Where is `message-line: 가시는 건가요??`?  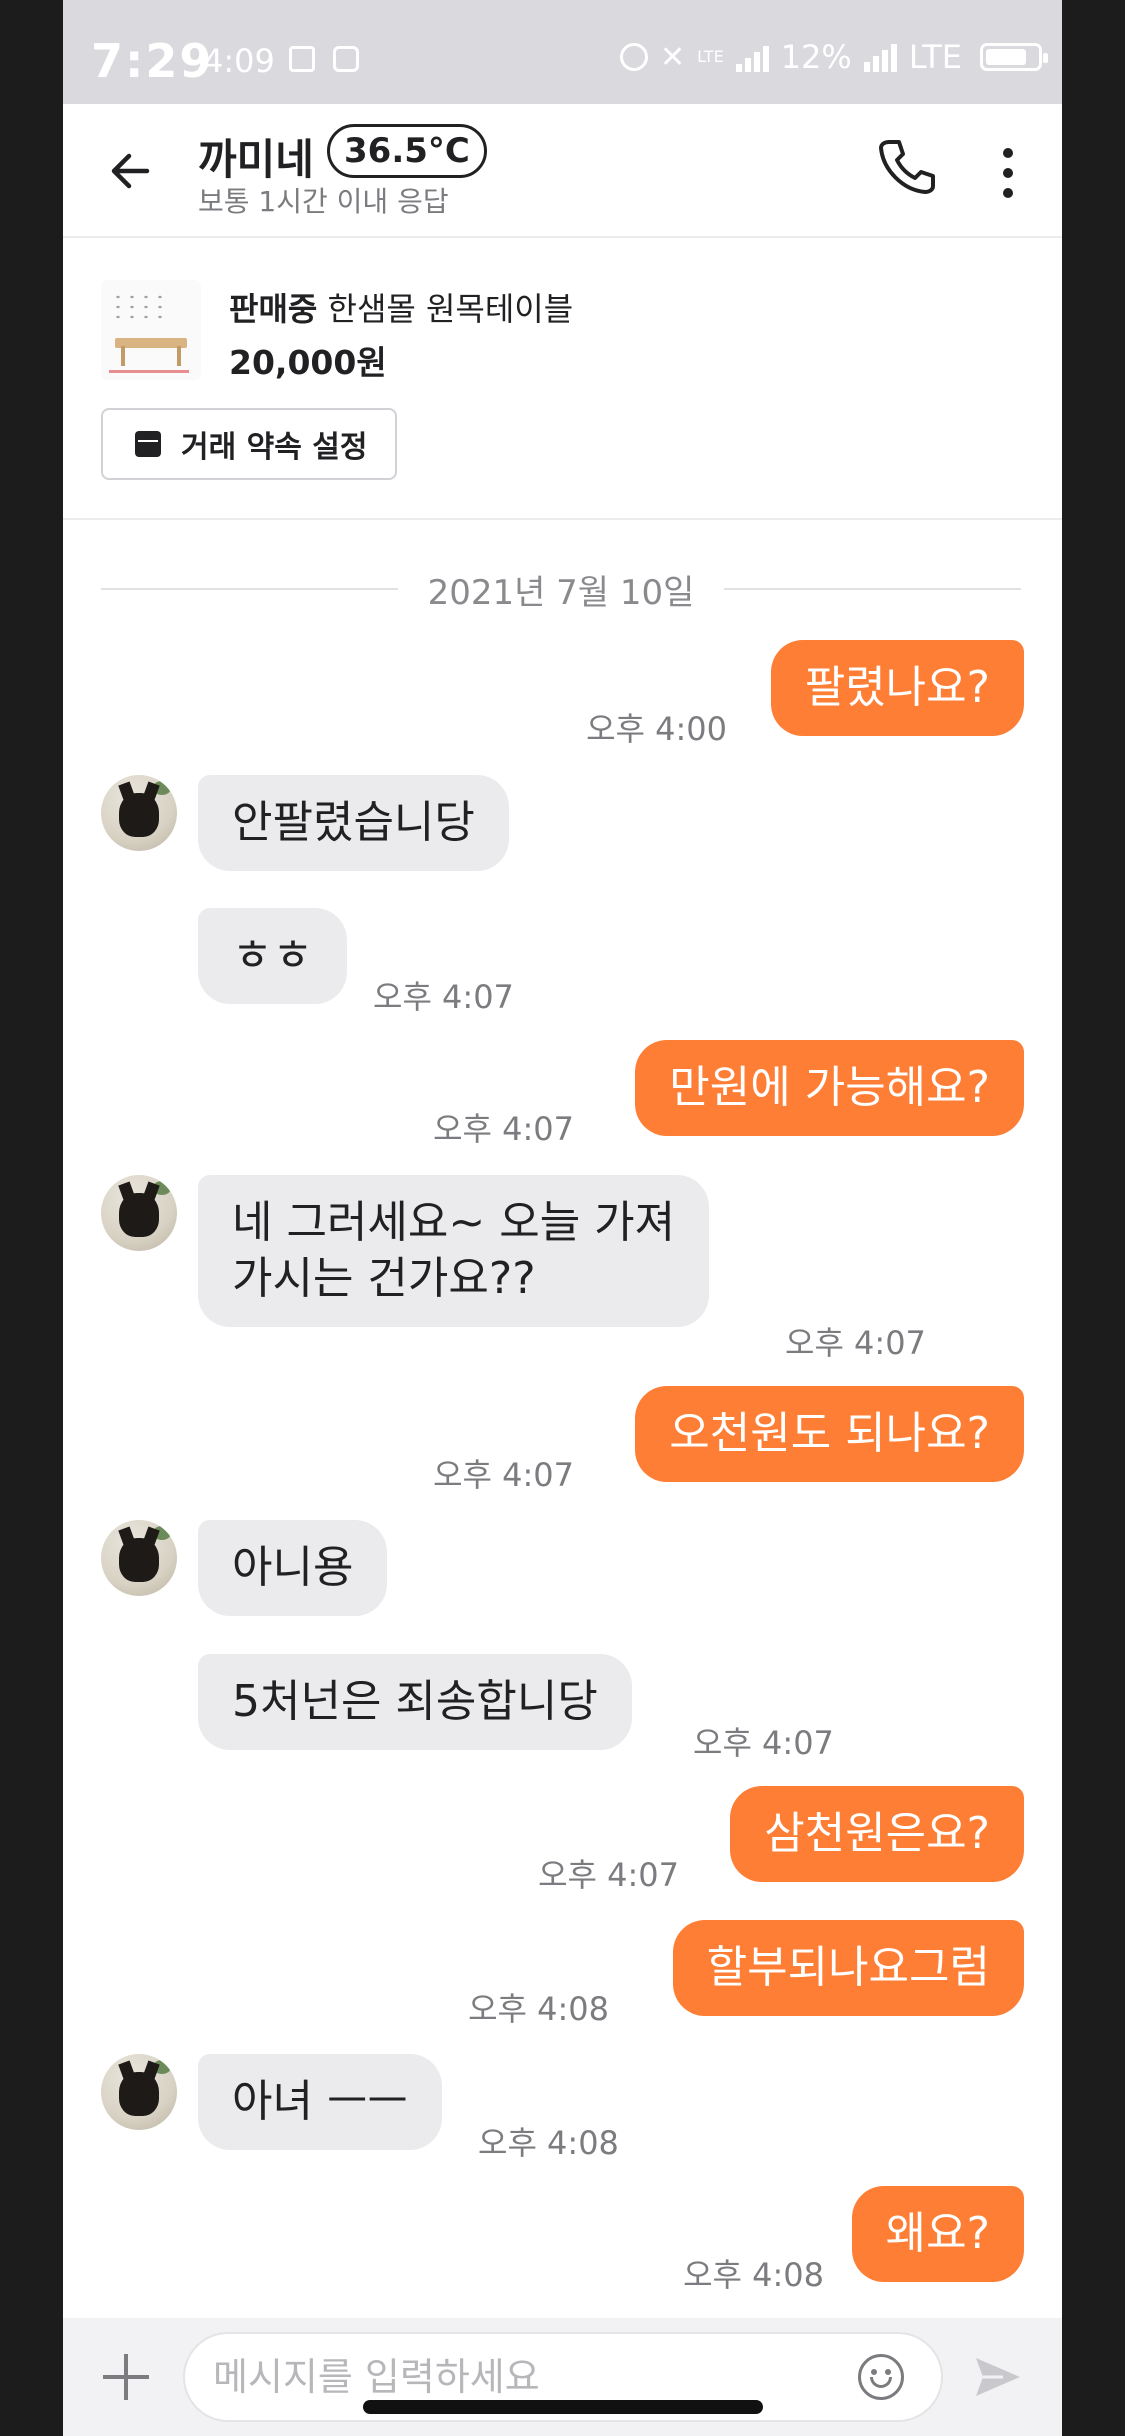 message-line: 가시는 건가요?? is located at coordinates (384, 1278).